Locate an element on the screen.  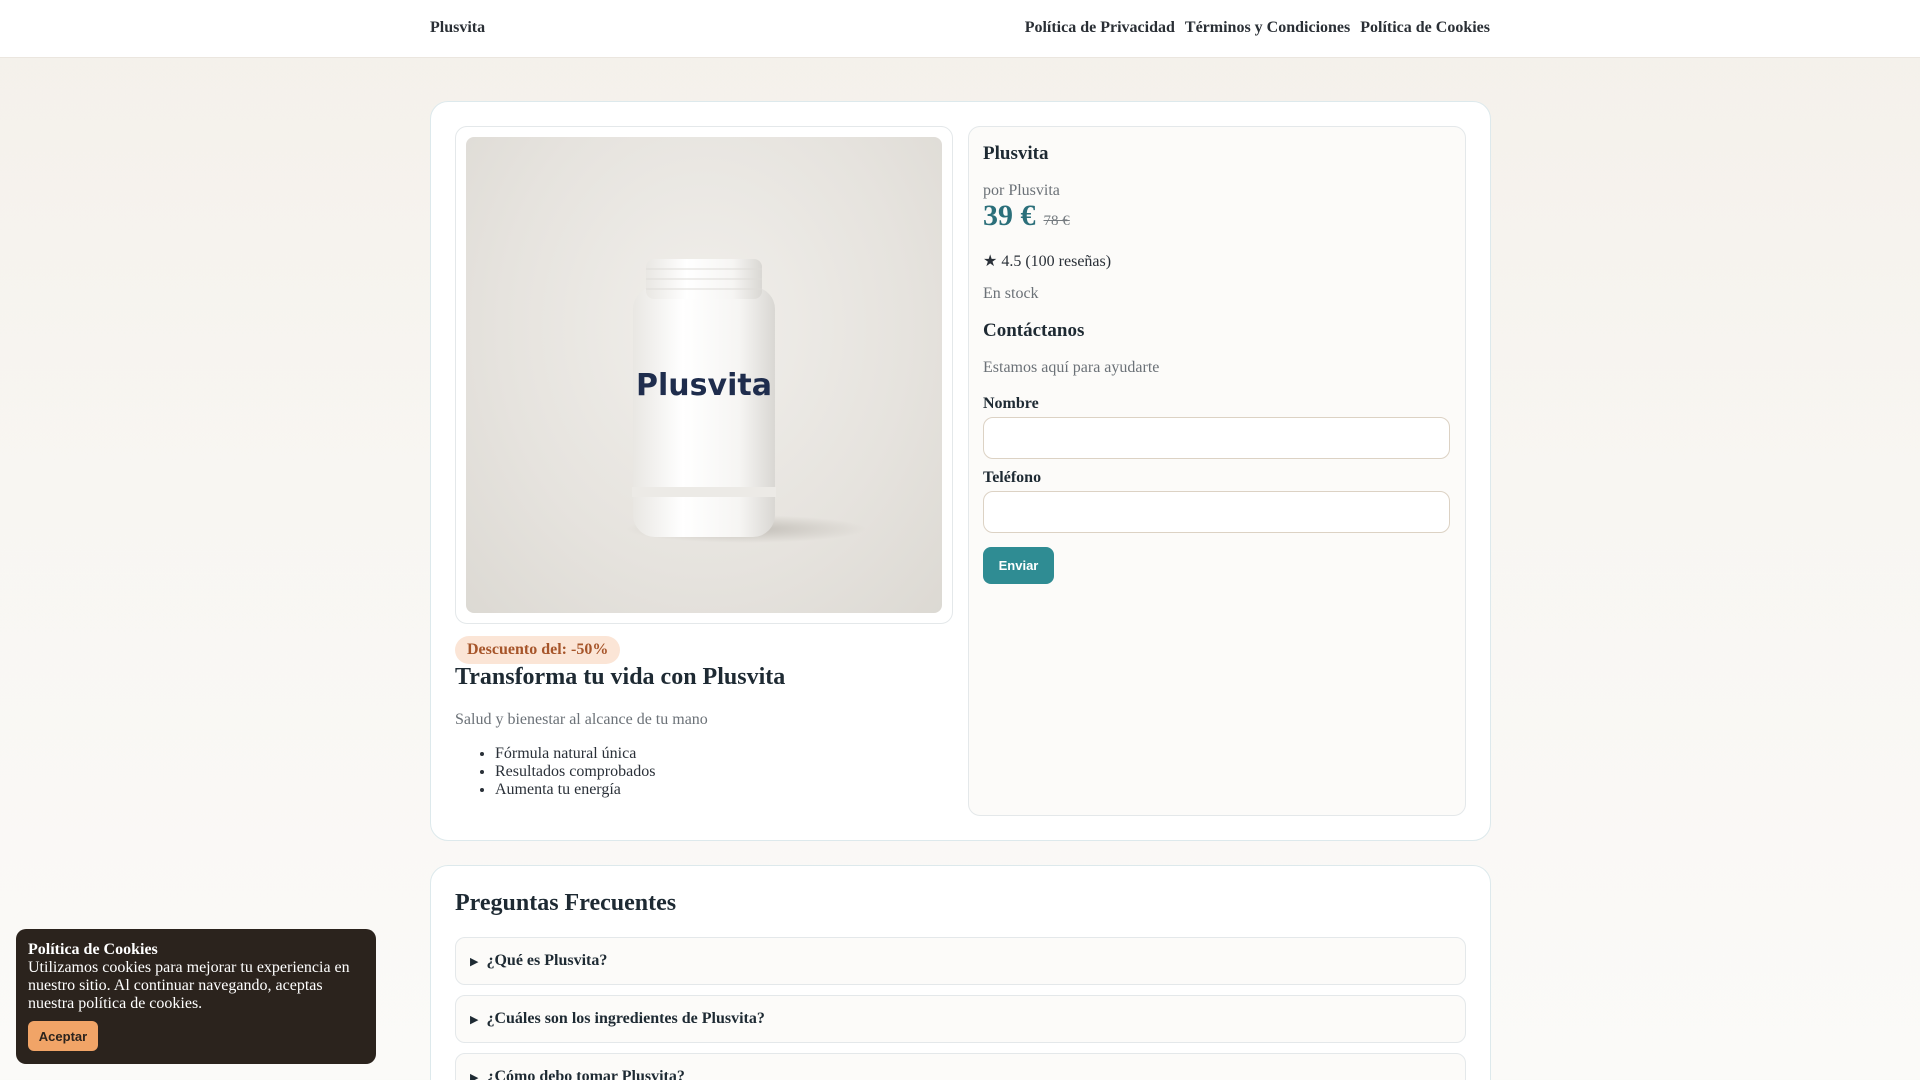
original-price: 78 € is located at coordinates (1056, 221).